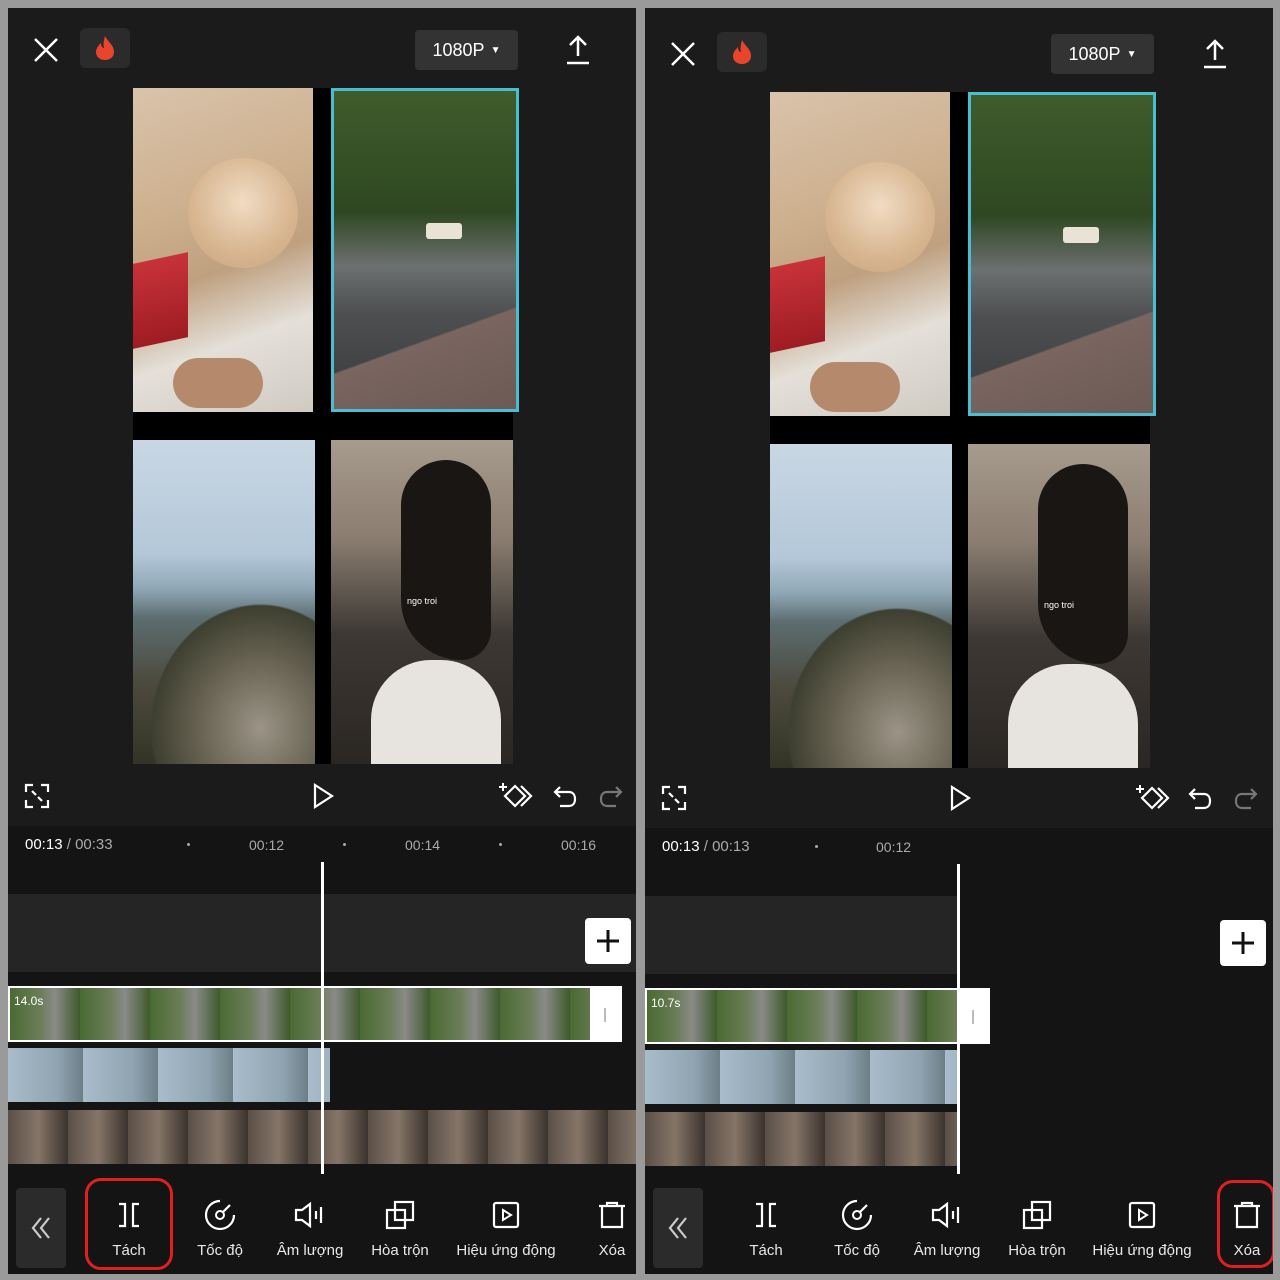  What do you see at coordinates (579, 845) in the screenshot?
I see `ruler-tick-label: 00:16` at bounding box center [579, 845].